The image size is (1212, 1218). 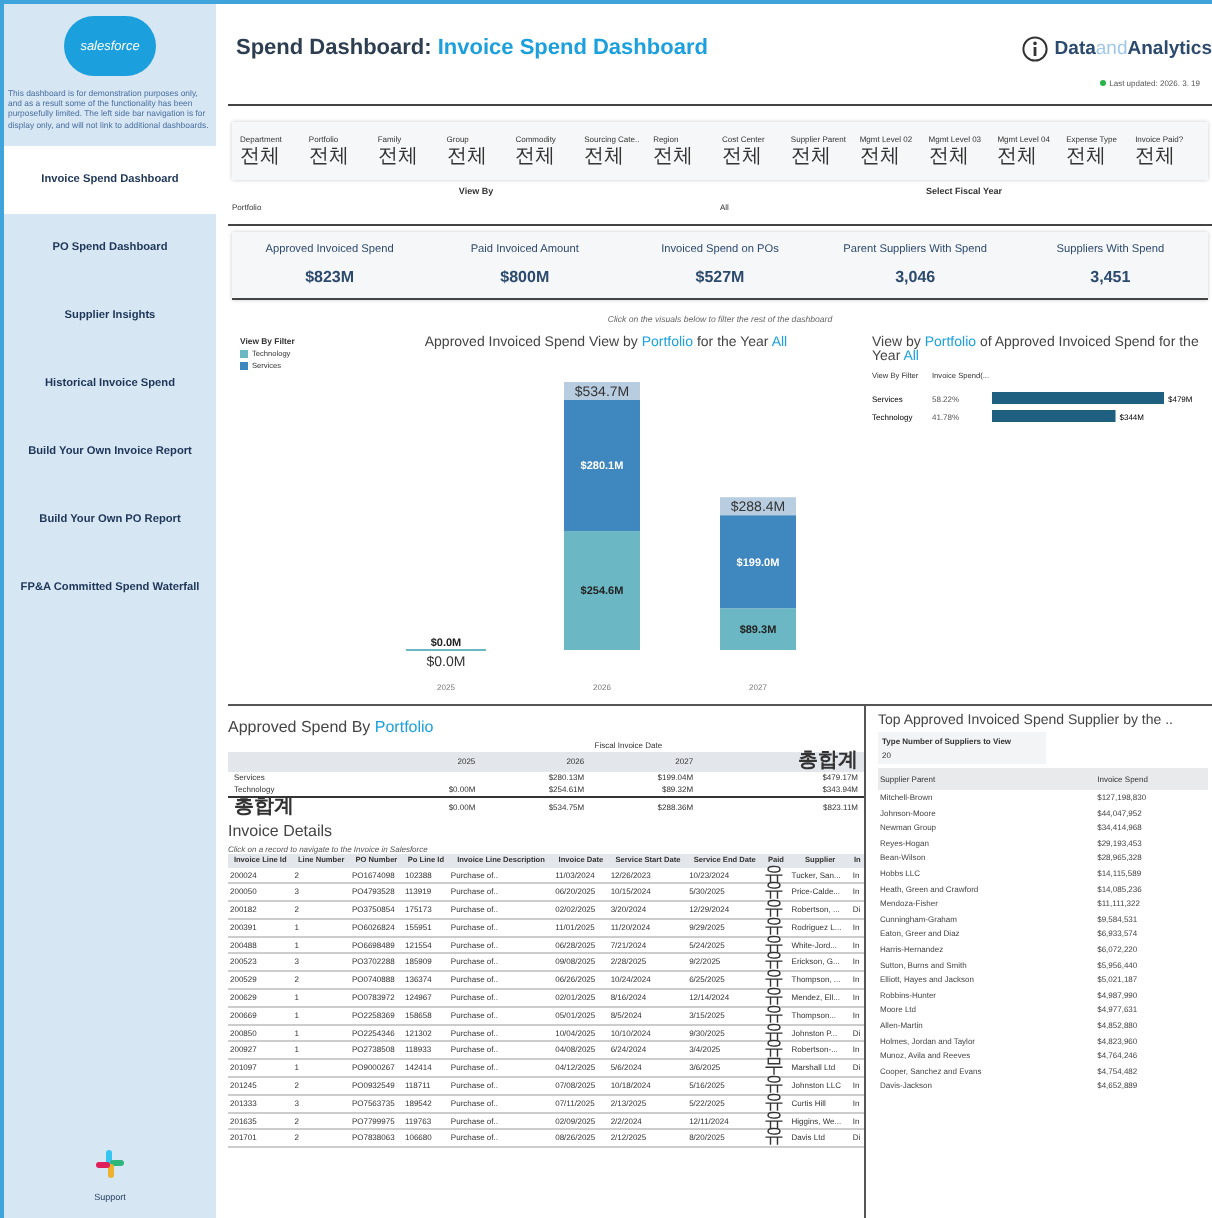 I want to click on info-icon, so click(x=1035, y=49).